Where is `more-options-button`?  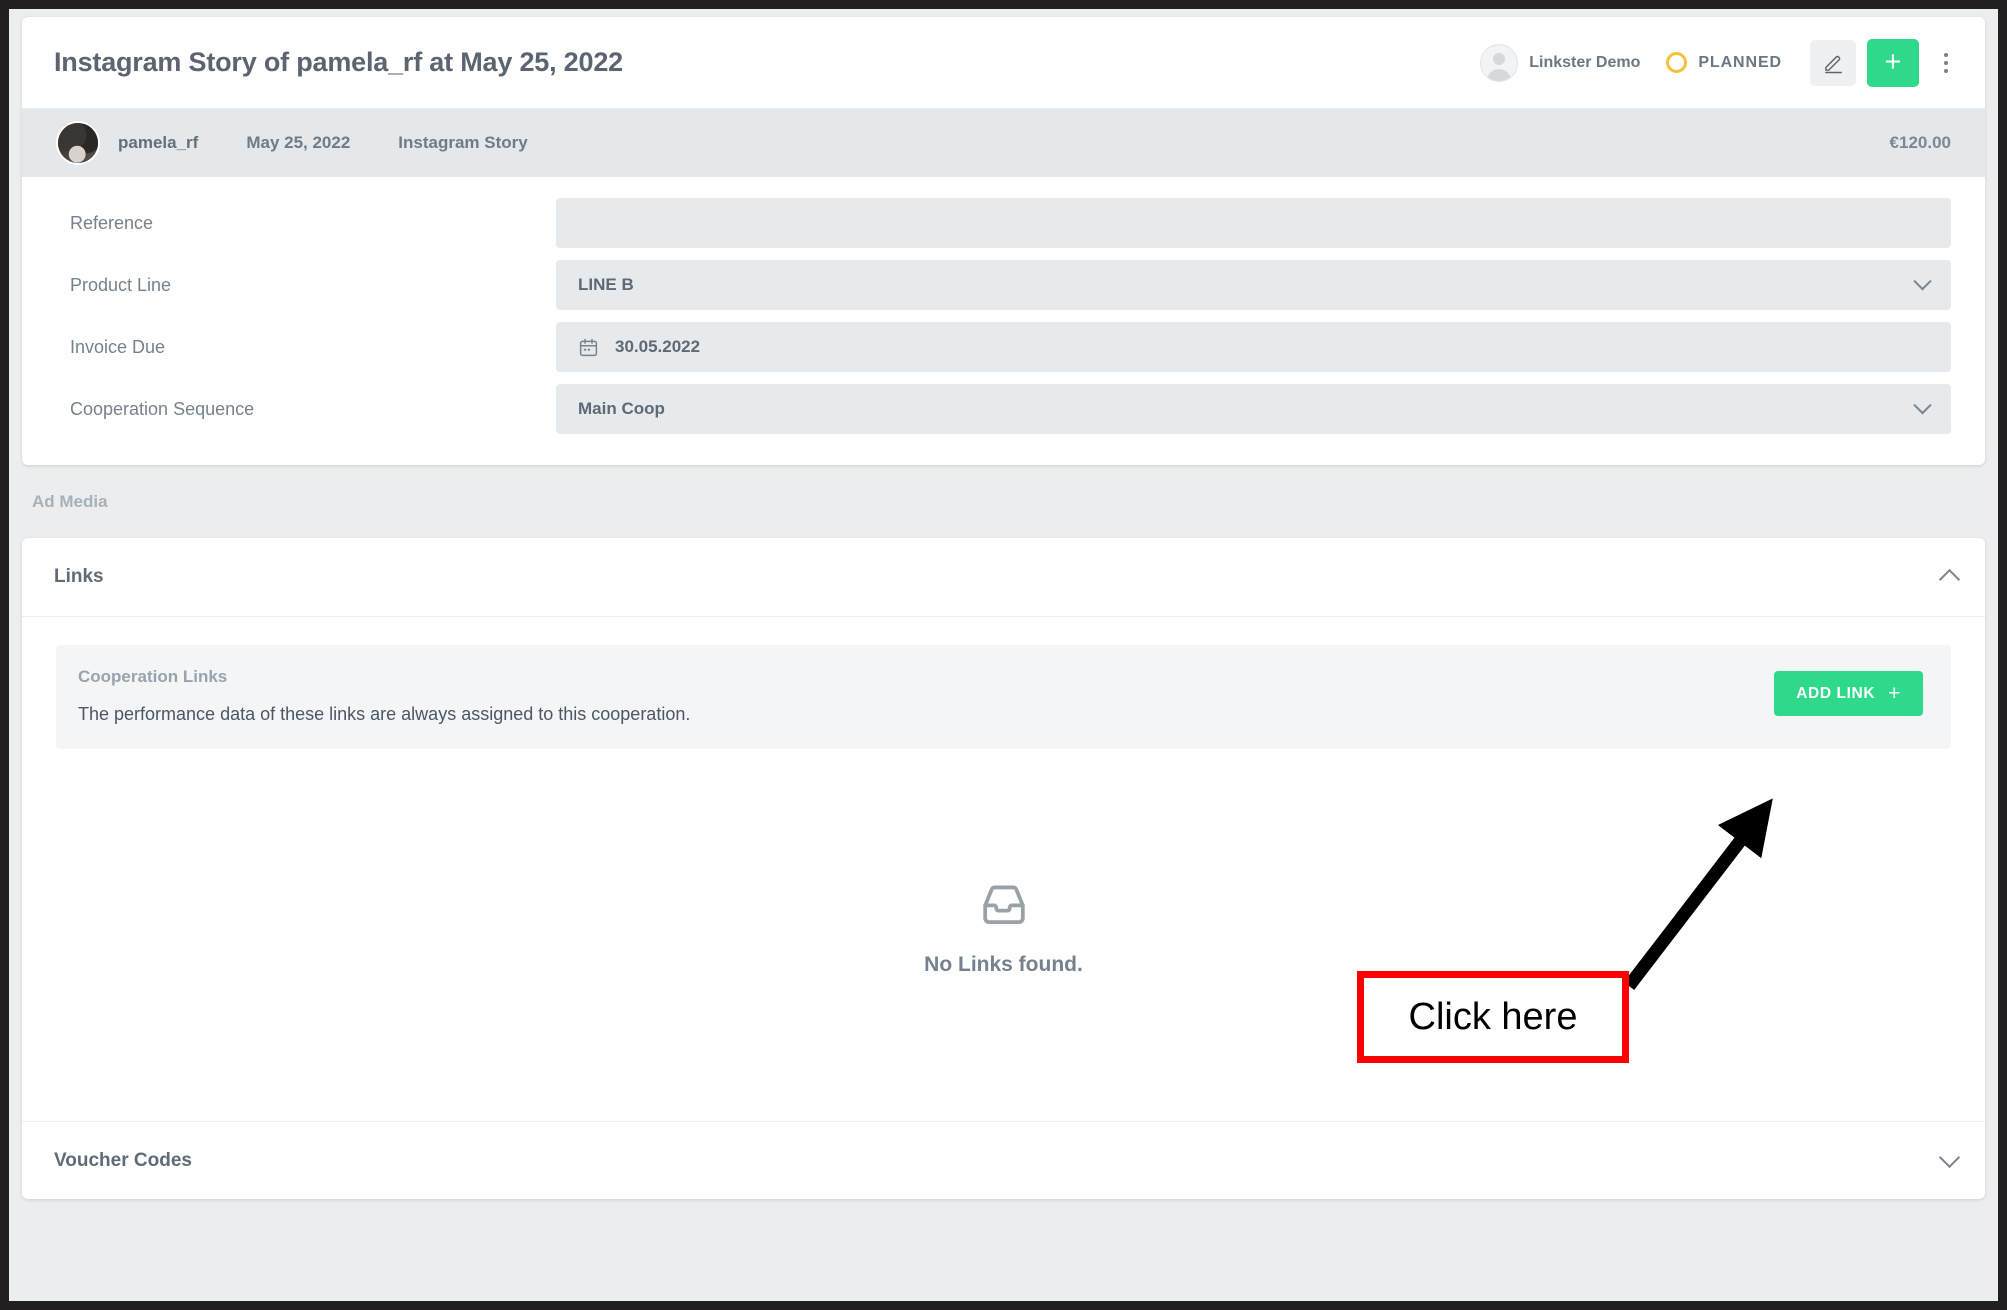
more-options-button is located at coordinates (1946, 63).